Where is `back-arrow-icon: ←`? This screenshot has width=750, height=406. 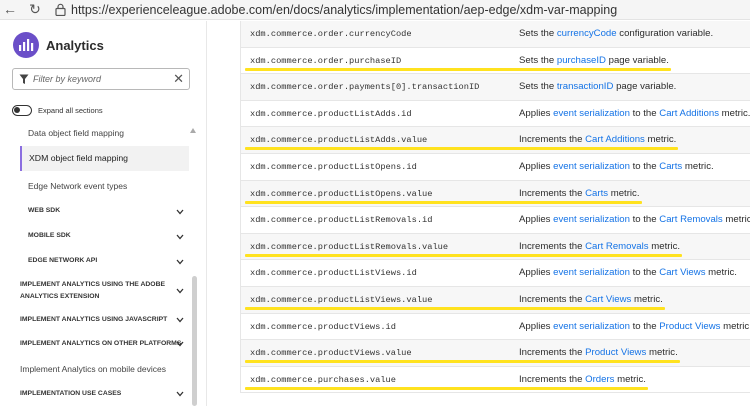 back-arrow-icon: ← is located at coordinates (10, 9).